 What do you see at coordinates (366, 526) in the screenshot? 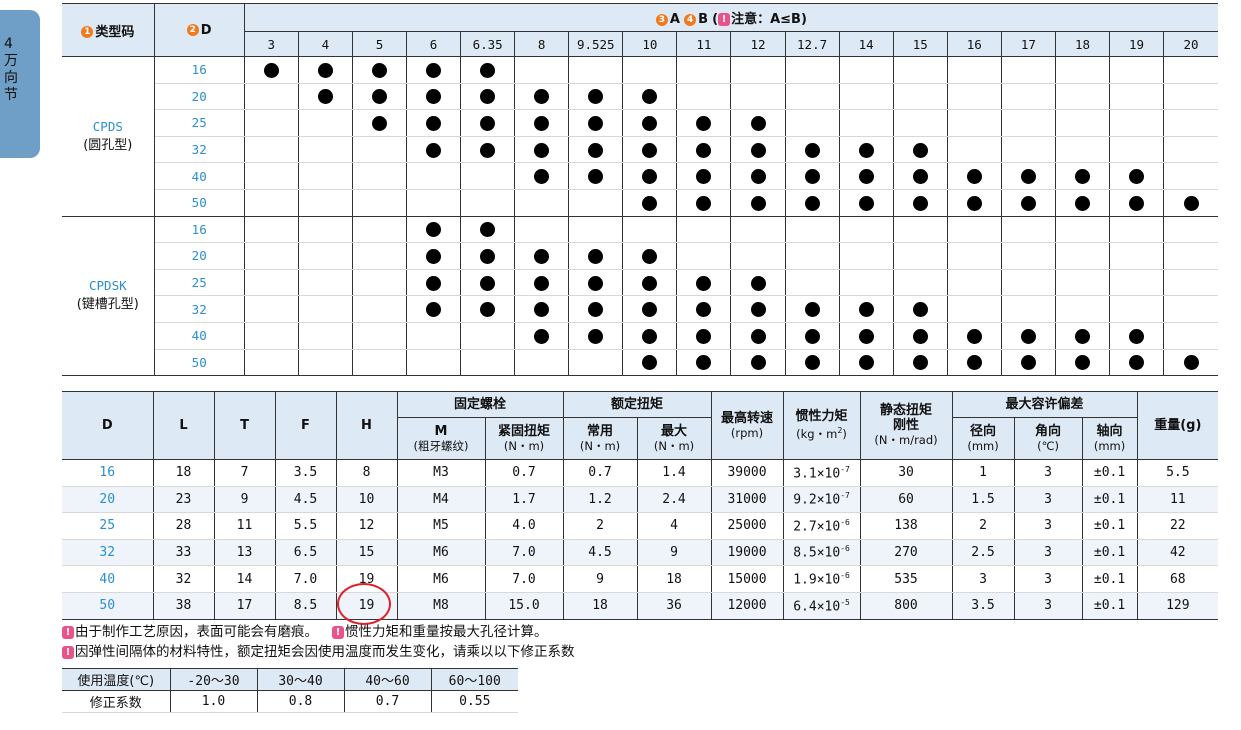
I see `spec-cell-h: 12` at bounding box center [366, 526].